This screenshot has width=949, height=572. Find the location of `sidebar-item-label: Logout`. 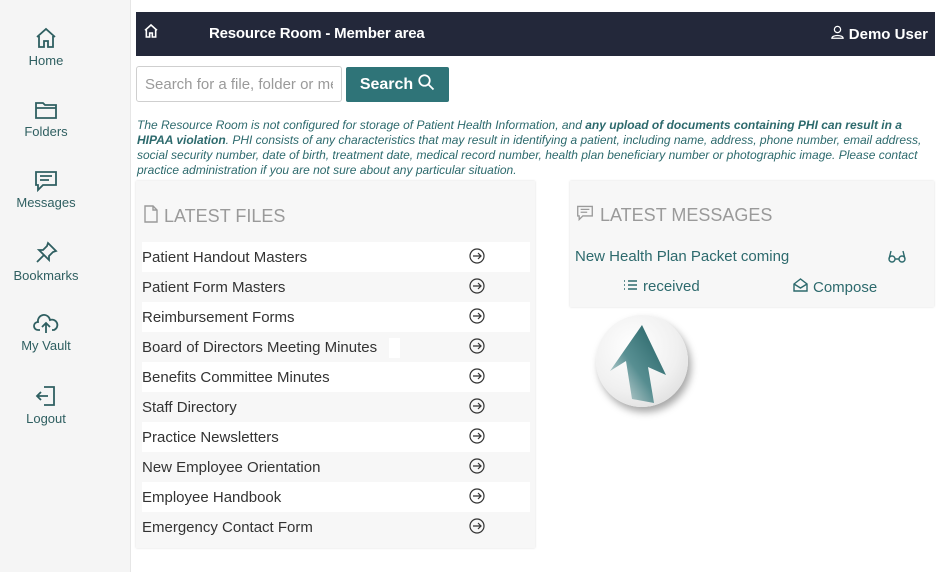

sidebar-item-label: Logout is located at coordinates (46, 418).